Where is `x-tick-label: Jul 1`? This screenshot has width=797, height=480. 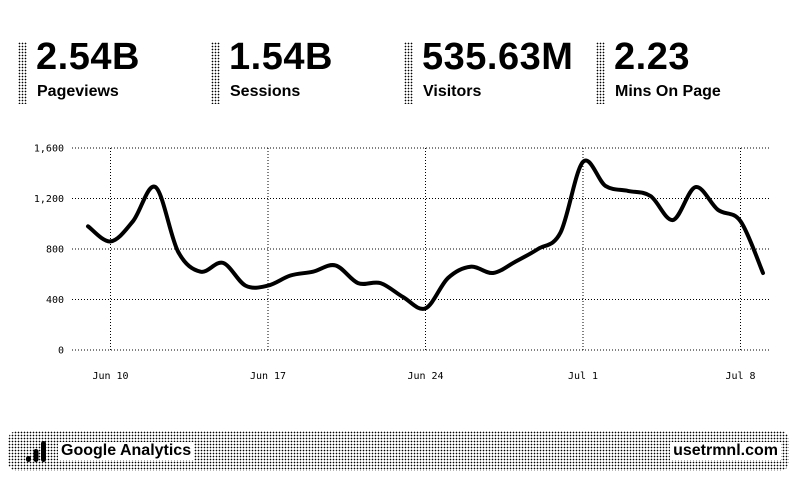
x-tick-label: Jul 1 is located at coordinates (583, 376).